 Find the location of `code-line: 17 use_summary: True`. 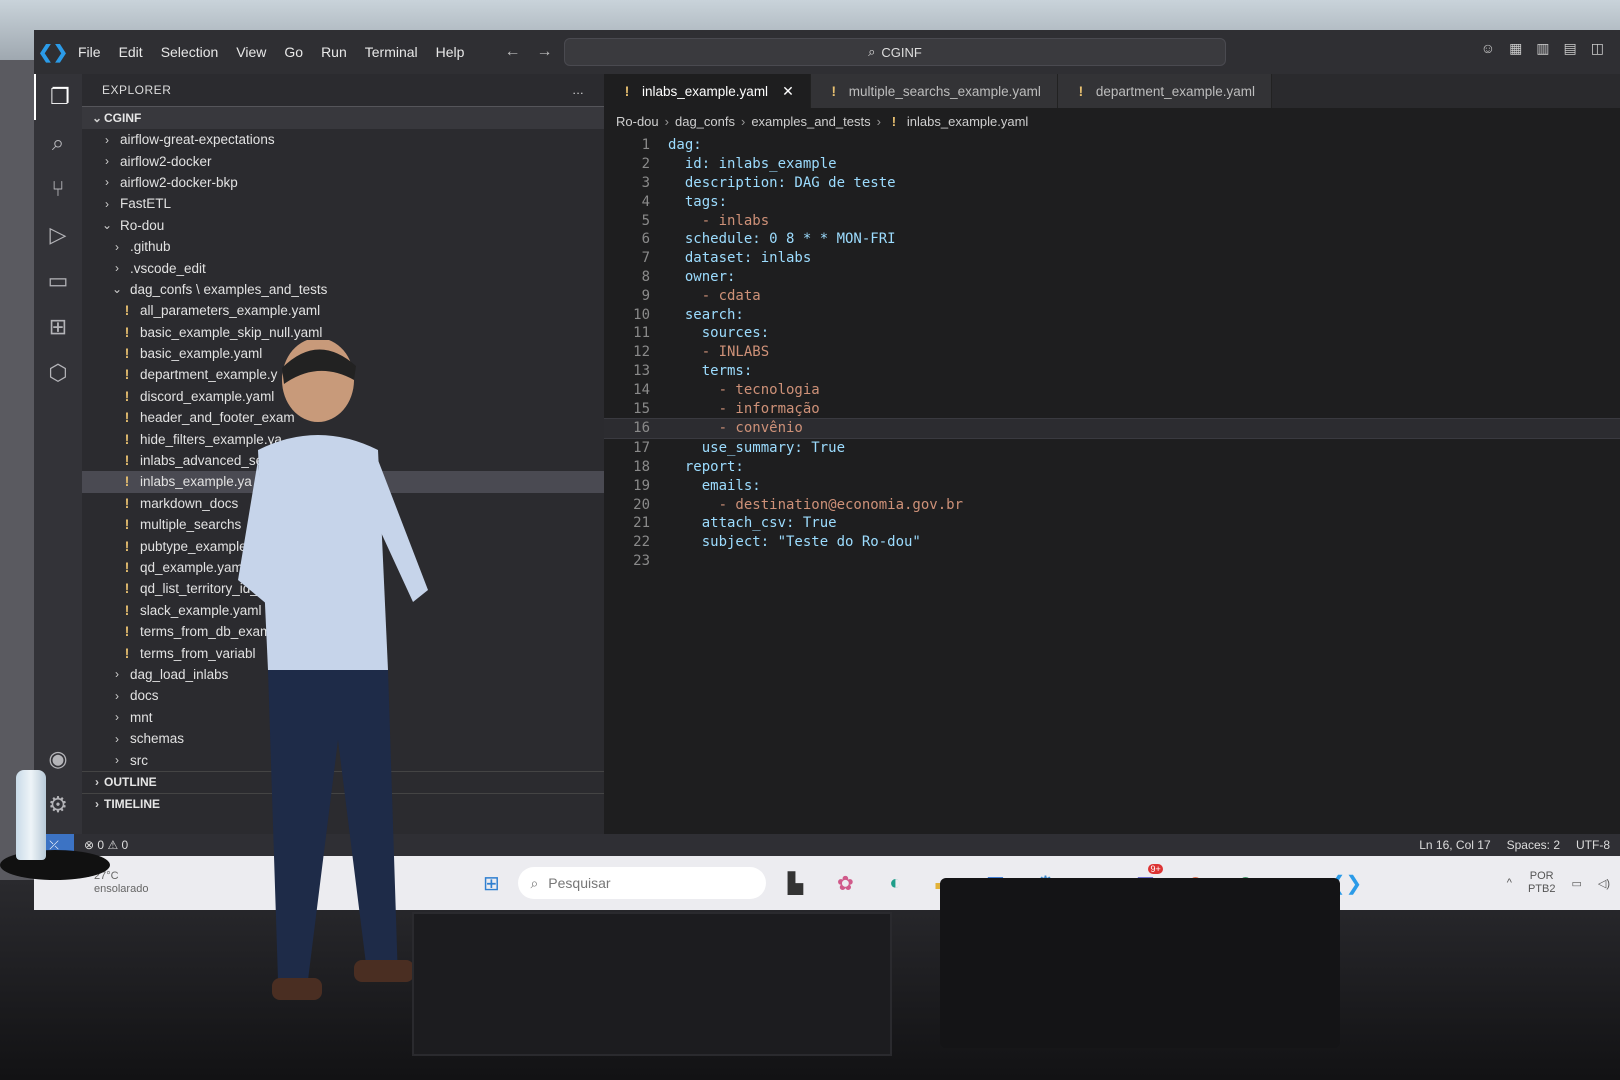

code-line: 17 use_summary: True is located at coordinates (1112, 448).